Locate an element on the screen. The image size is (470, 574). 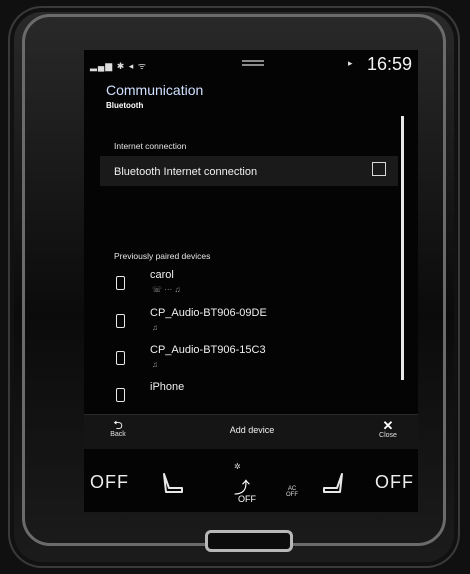
back-arrow-icon: ⮌ is located at coordinates (118, 425).